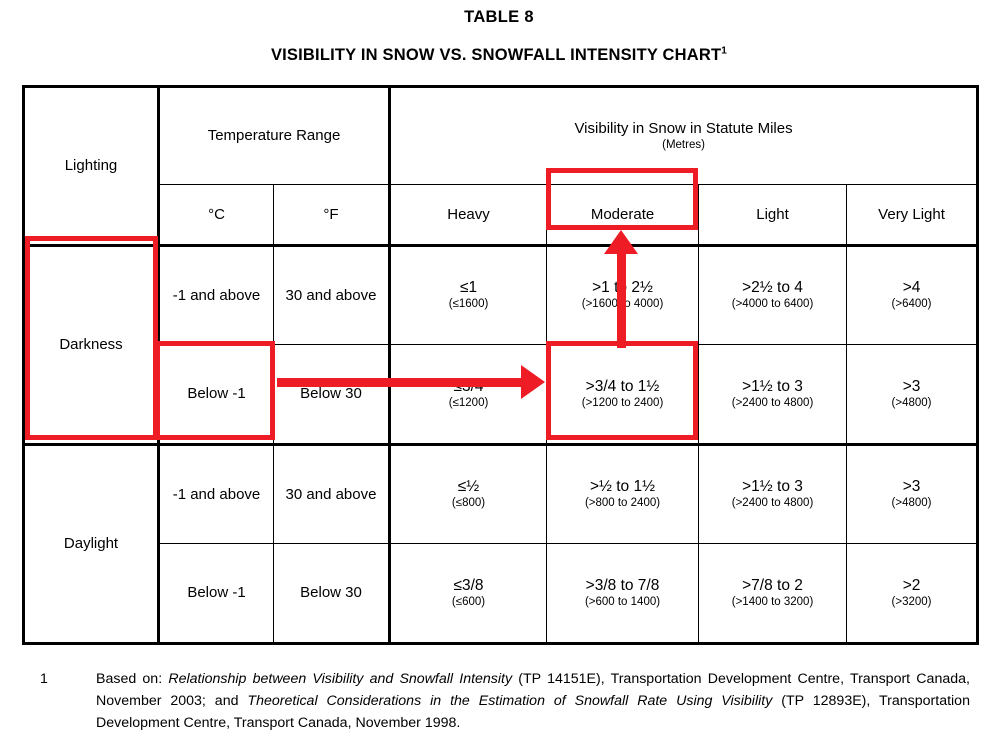  Describe the element at coordinates (622, 503) in the screenshot. I see `visibility-metres: (>800 to 2400)` at that location.